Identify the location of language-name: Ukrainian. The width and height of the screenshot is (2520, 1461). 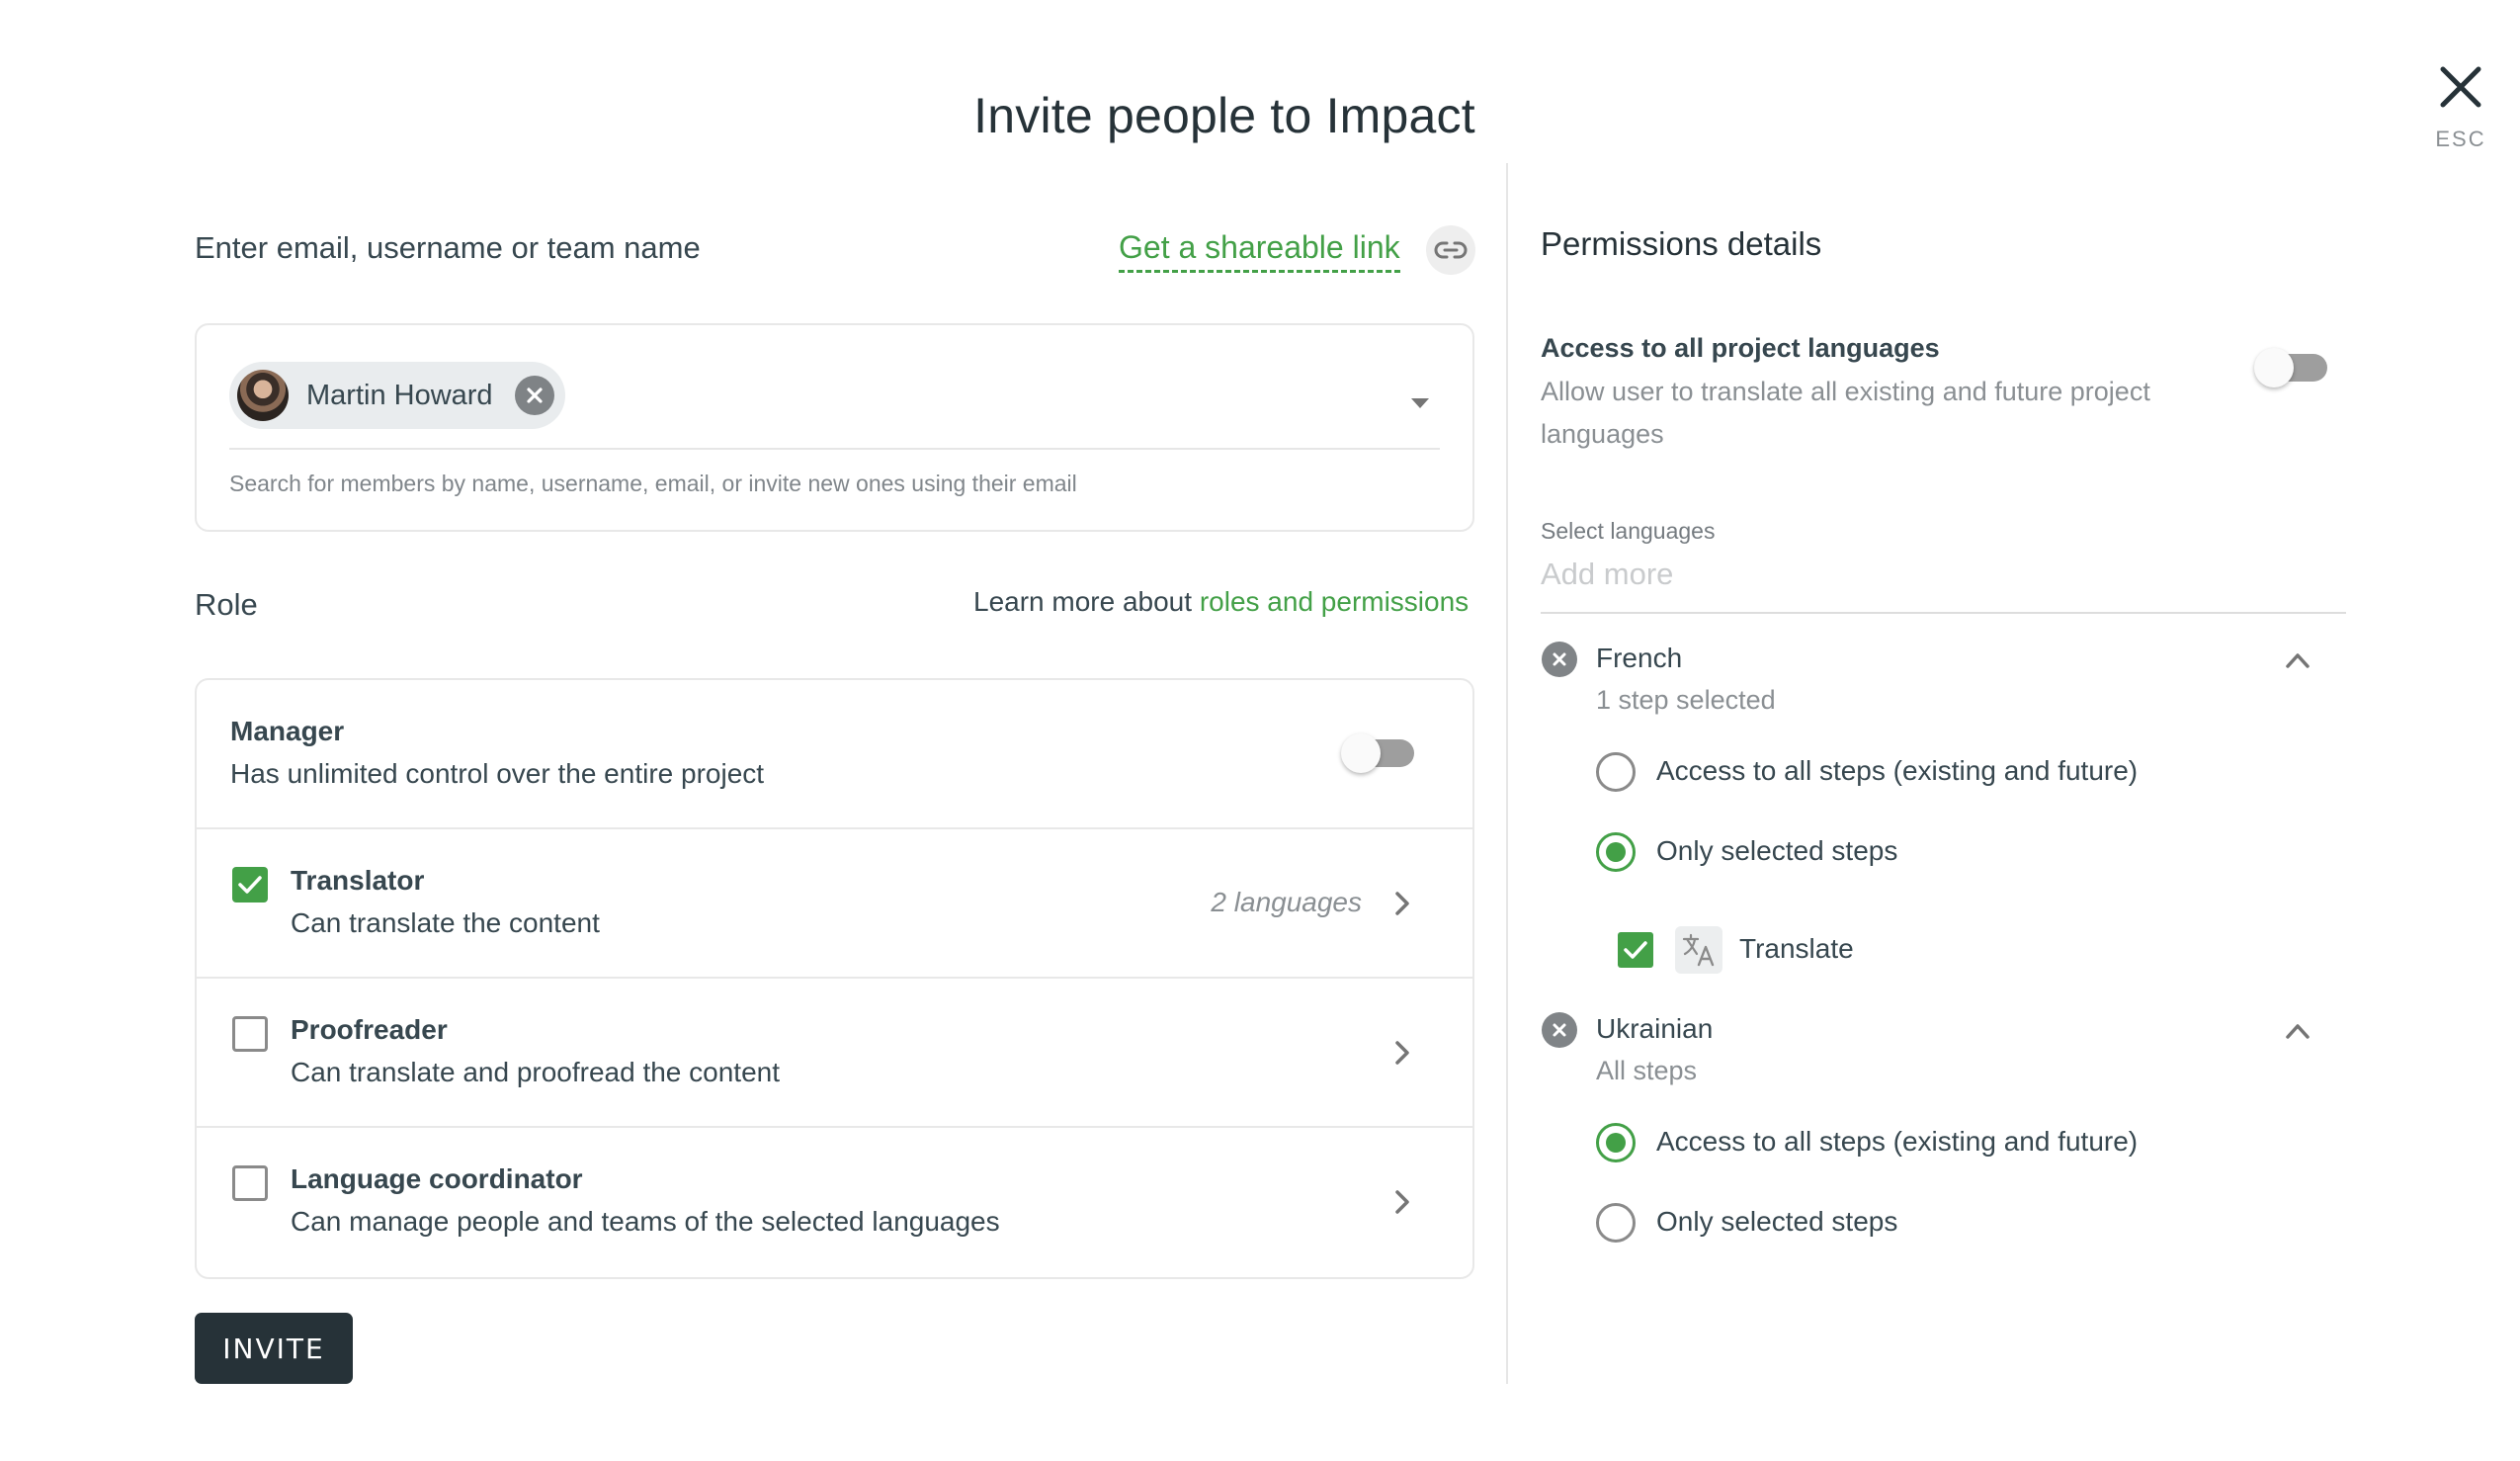
(1655, 1028).